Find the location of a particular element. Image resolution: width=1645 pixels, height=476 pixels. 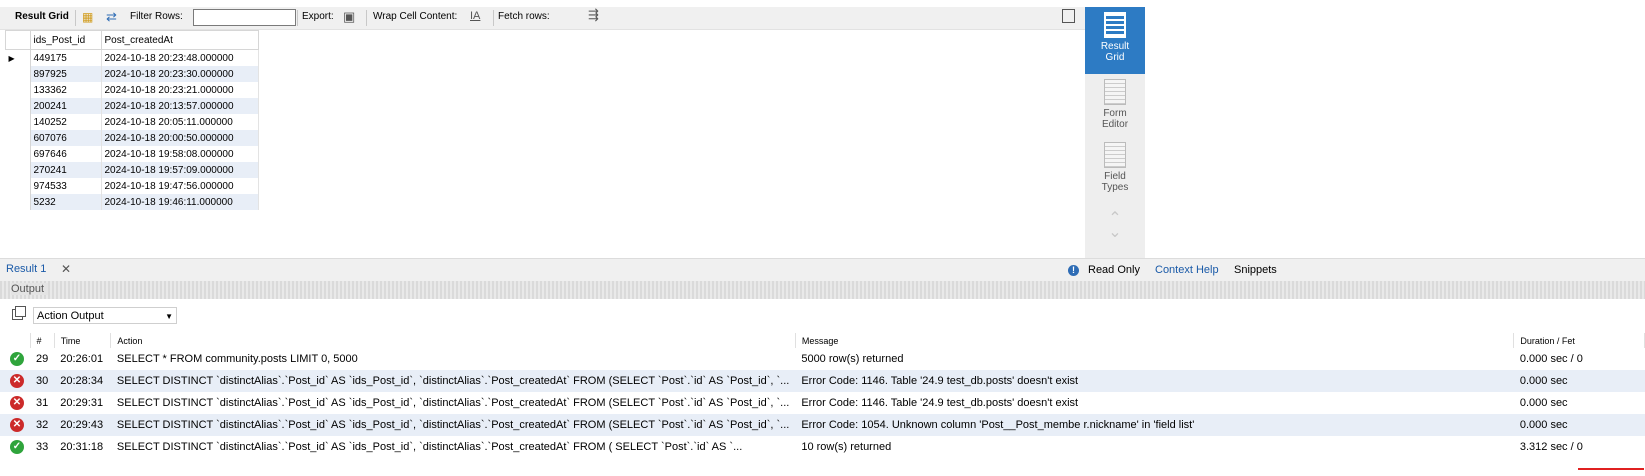

action-output-select: Action Output ▼ is located at coordinates (105, 315).